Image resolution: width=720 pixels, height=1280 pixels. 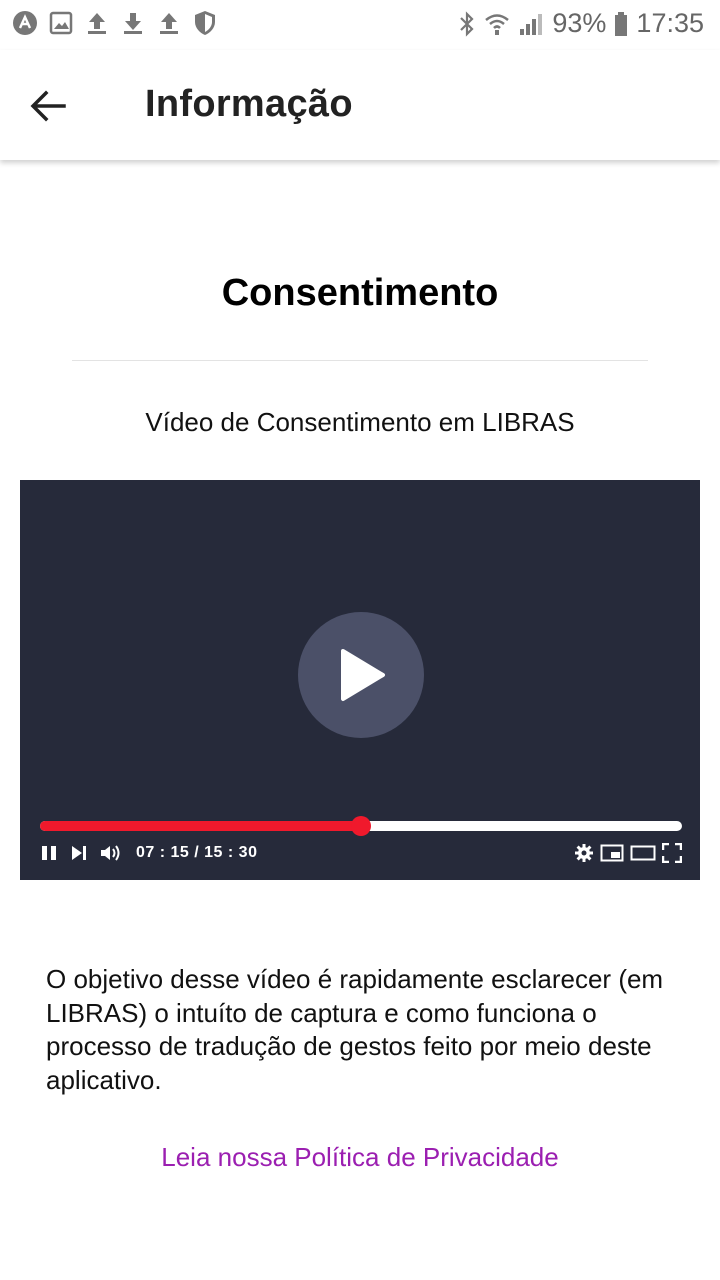 I want to click on theater-icon, so click(x=643, y=853).